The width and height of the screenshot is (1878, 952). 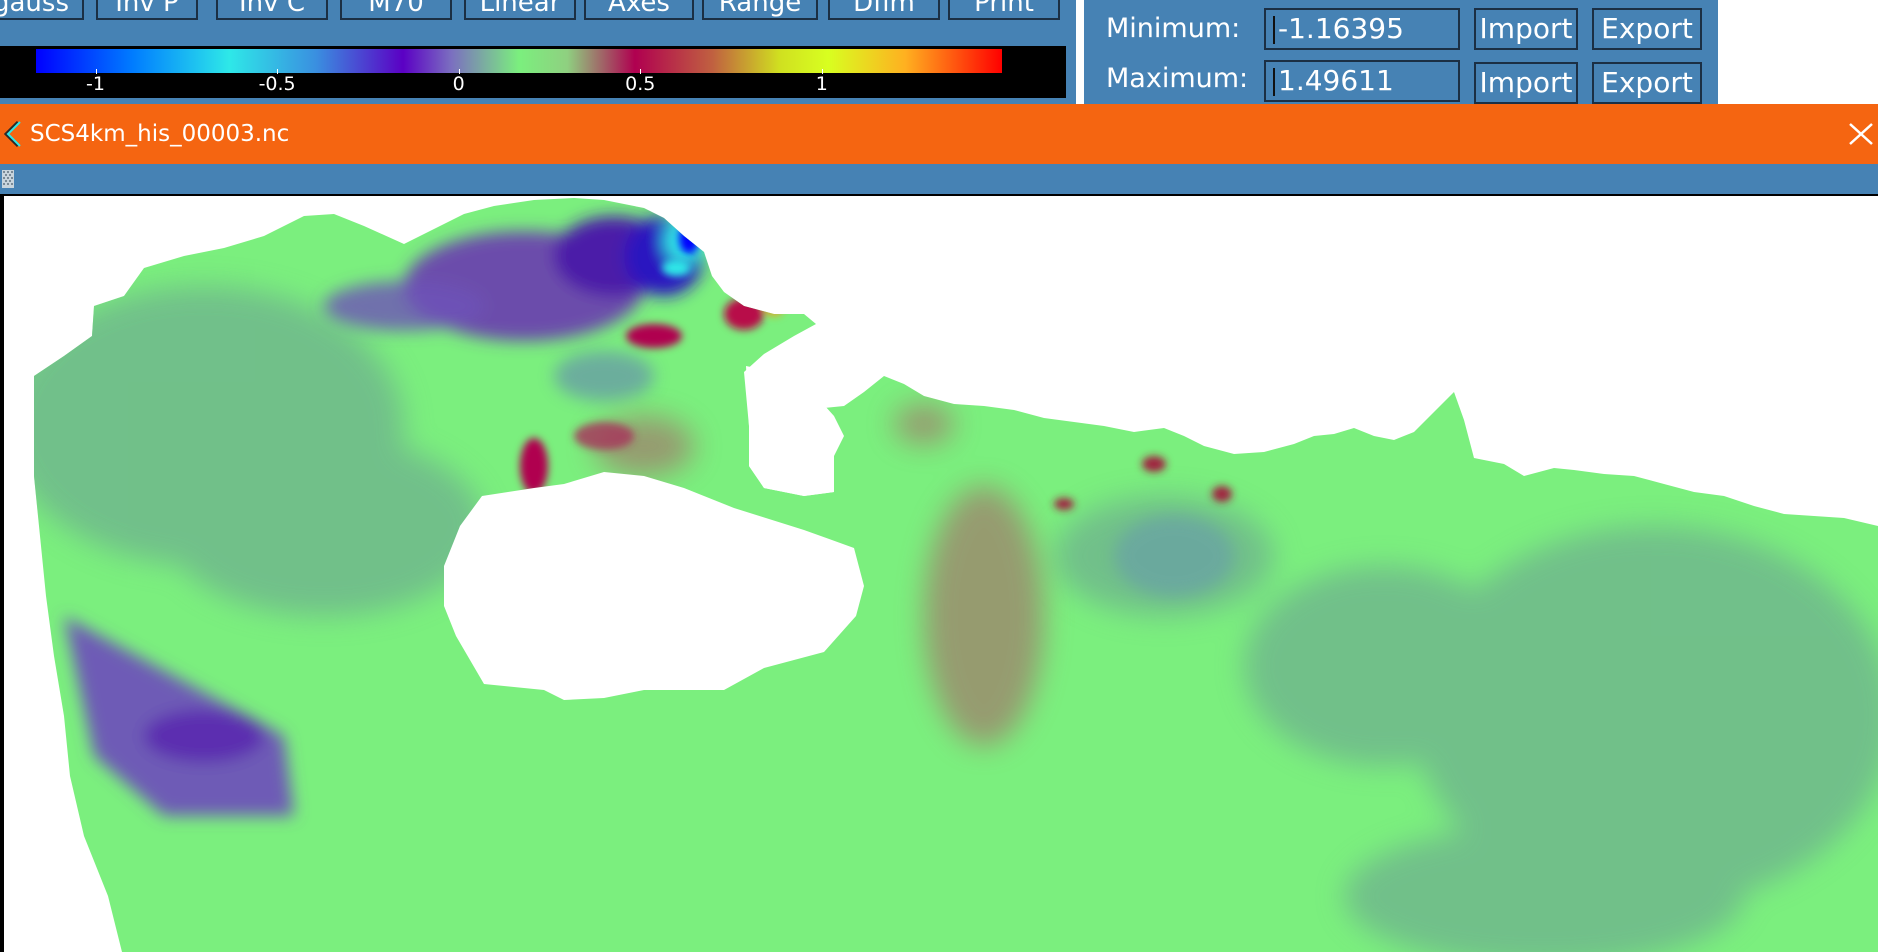 I want to click on maximum-value: 1.49611, so click(x=1336, y=80).